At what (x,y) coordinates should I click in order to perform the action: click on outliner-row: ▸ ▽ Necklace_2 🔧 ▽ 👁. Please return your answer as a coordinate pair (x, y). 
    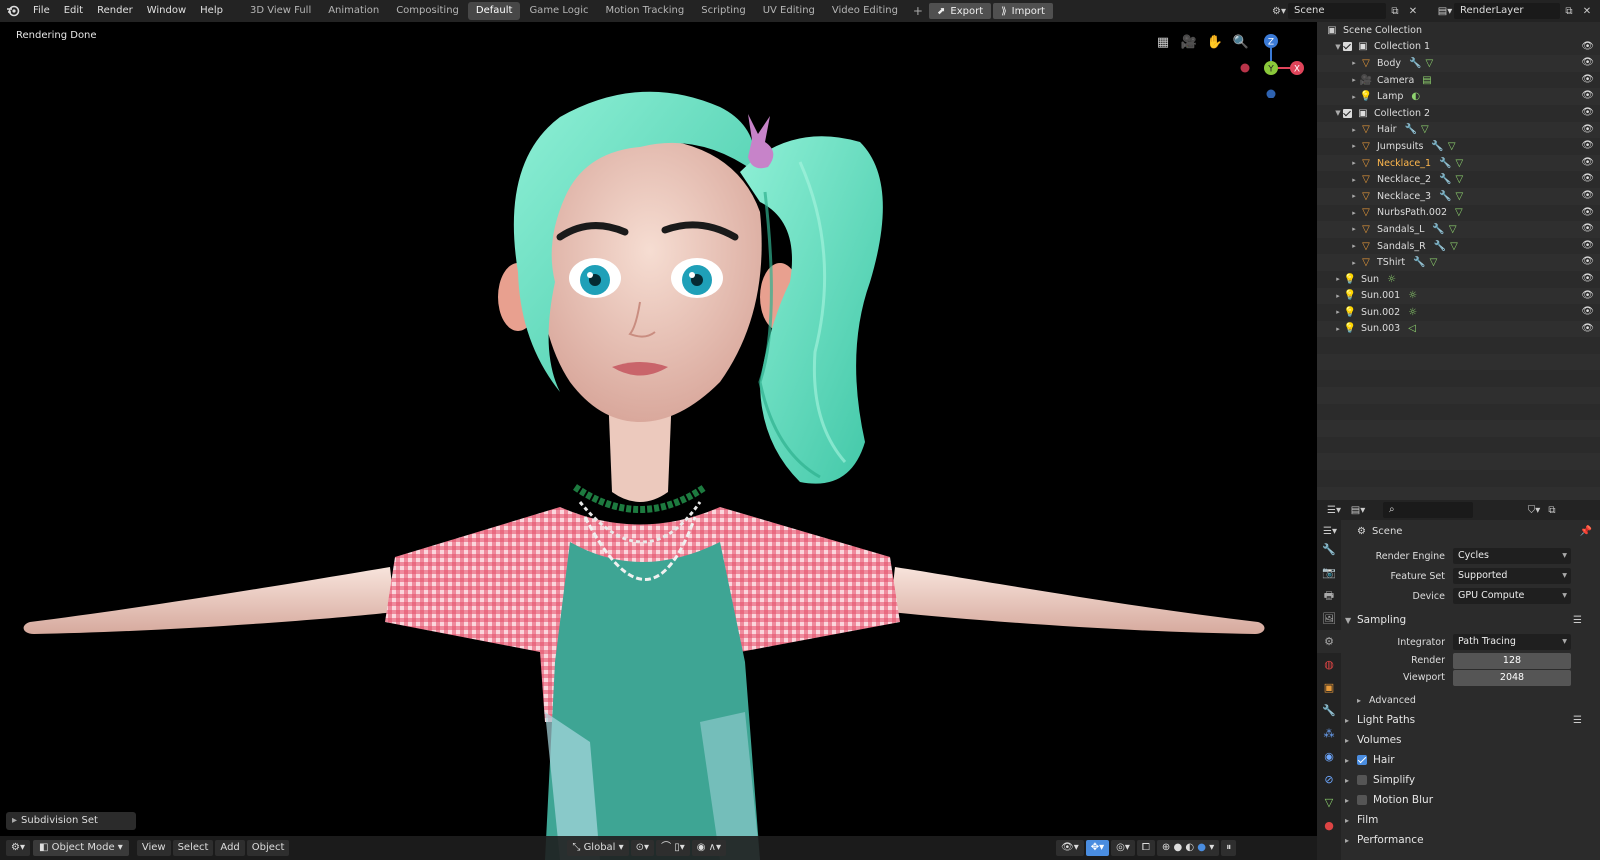
    Looking at the image, I should click on (1458, 179).